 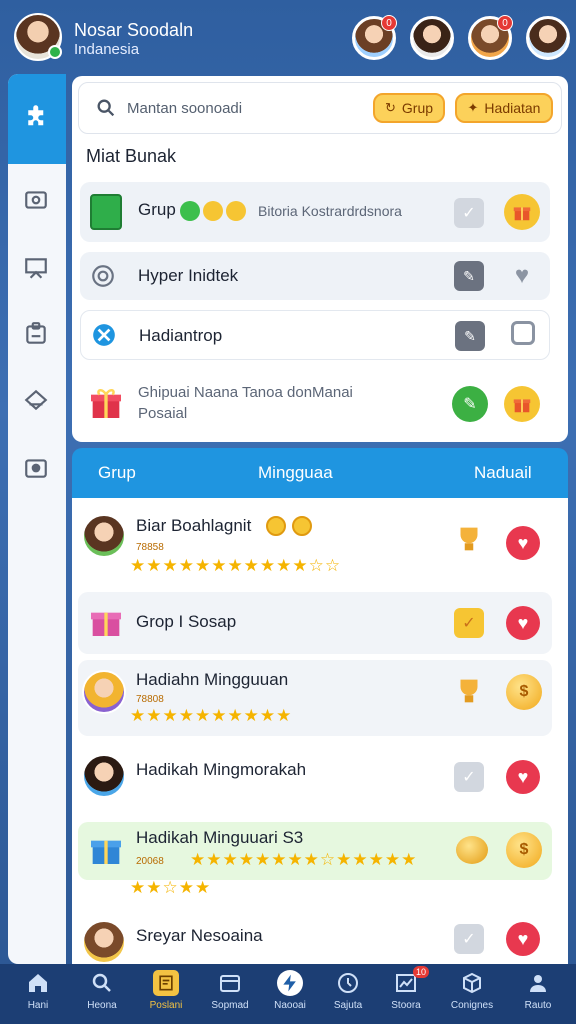 What do you see at coordinates (101, 982) in the screenshot?
I see `search-icon` at bounding box center [101, 982].